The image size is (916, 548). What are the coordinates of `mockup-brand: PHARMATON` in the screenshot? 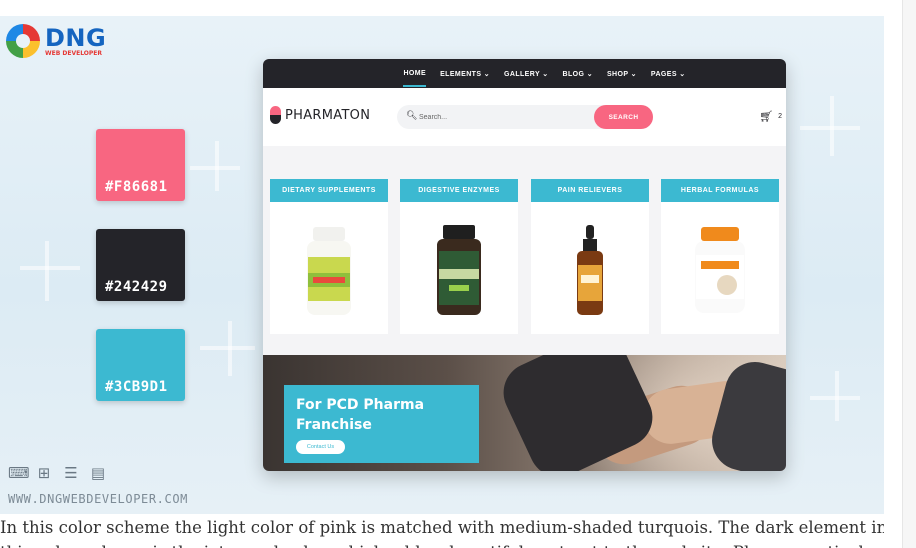 It's located at (320, 115).